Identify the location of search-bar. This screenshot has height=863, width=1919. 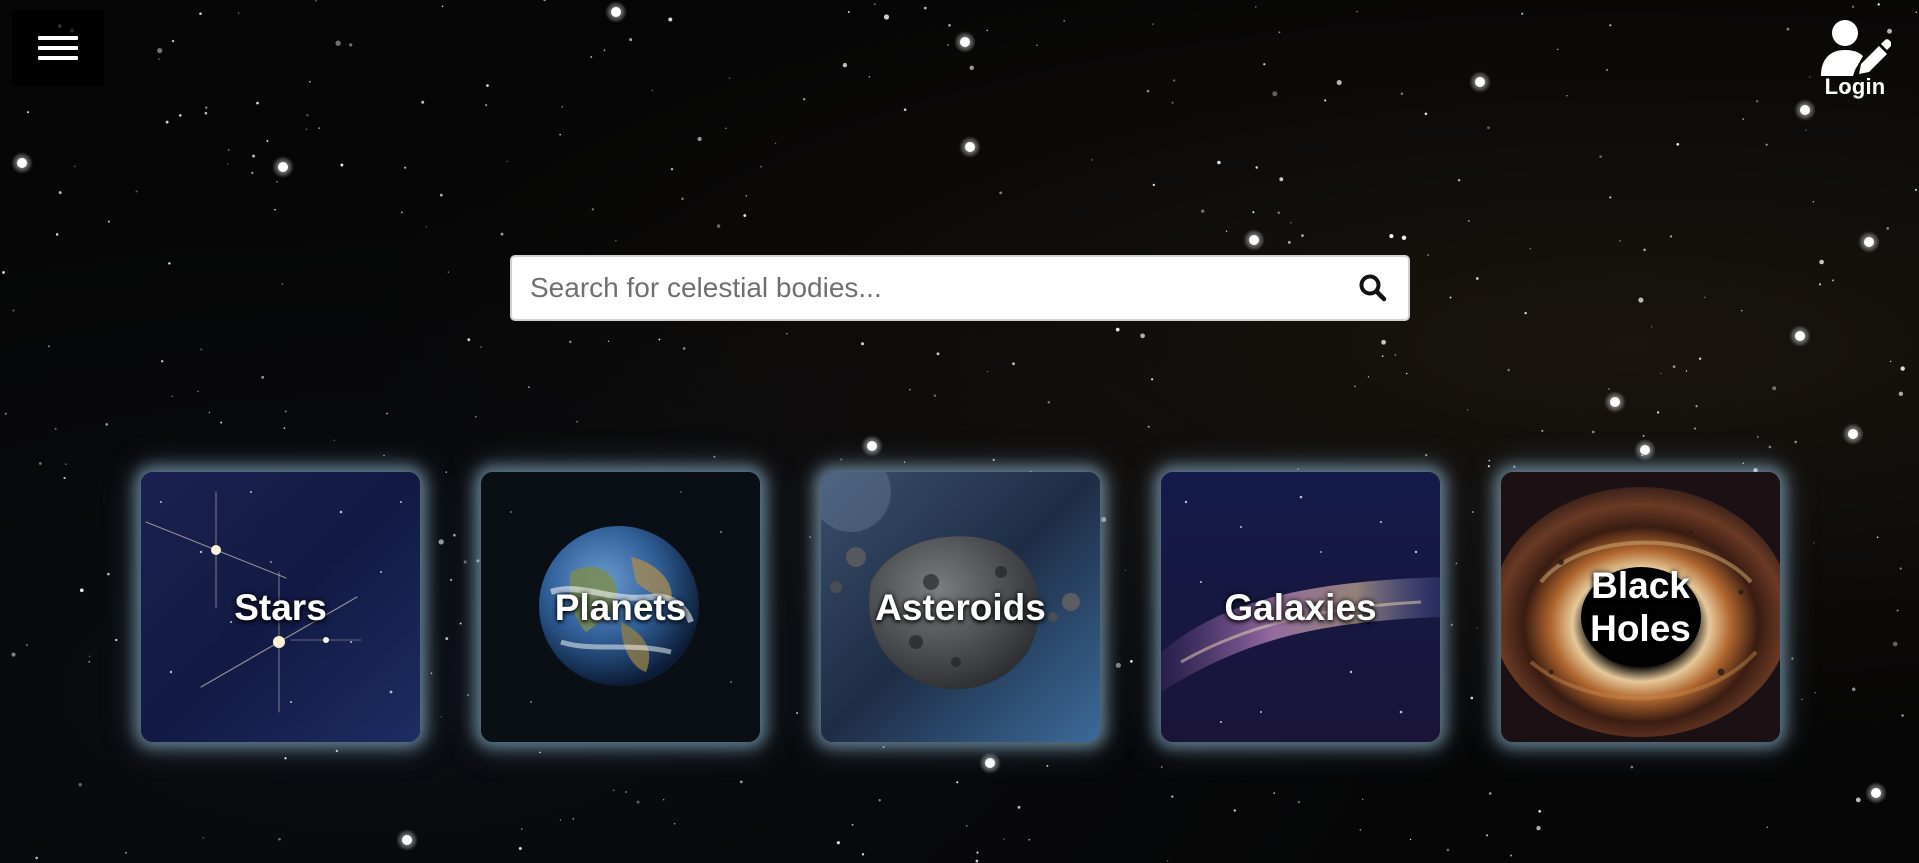
(960, 288).